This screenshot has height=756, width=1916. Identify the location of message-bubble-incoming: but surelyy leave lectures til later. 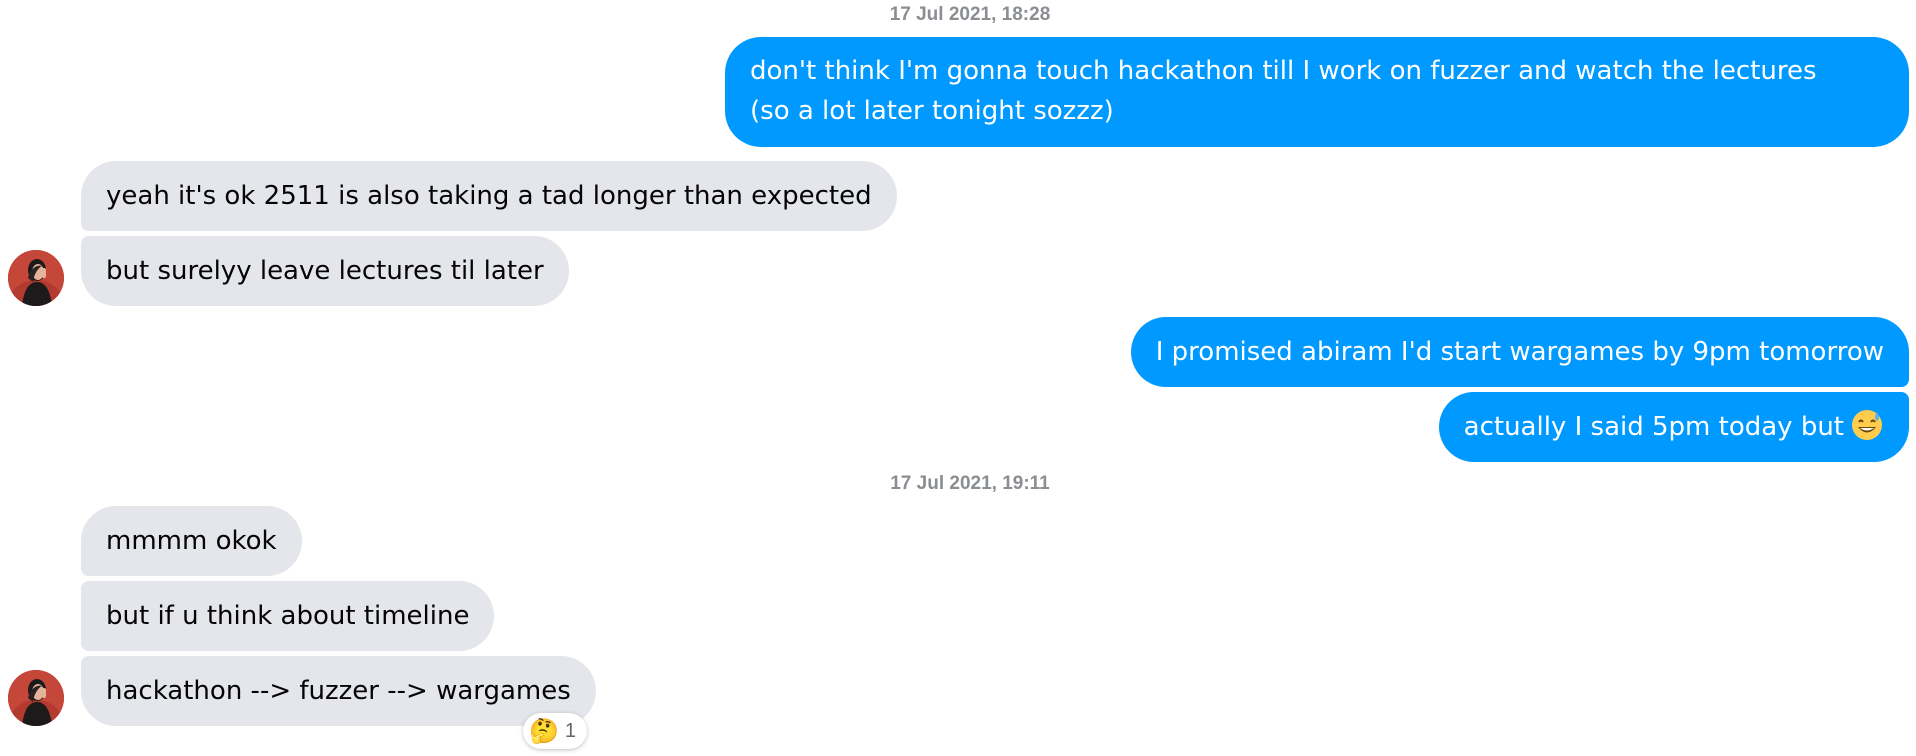
(325, 271).